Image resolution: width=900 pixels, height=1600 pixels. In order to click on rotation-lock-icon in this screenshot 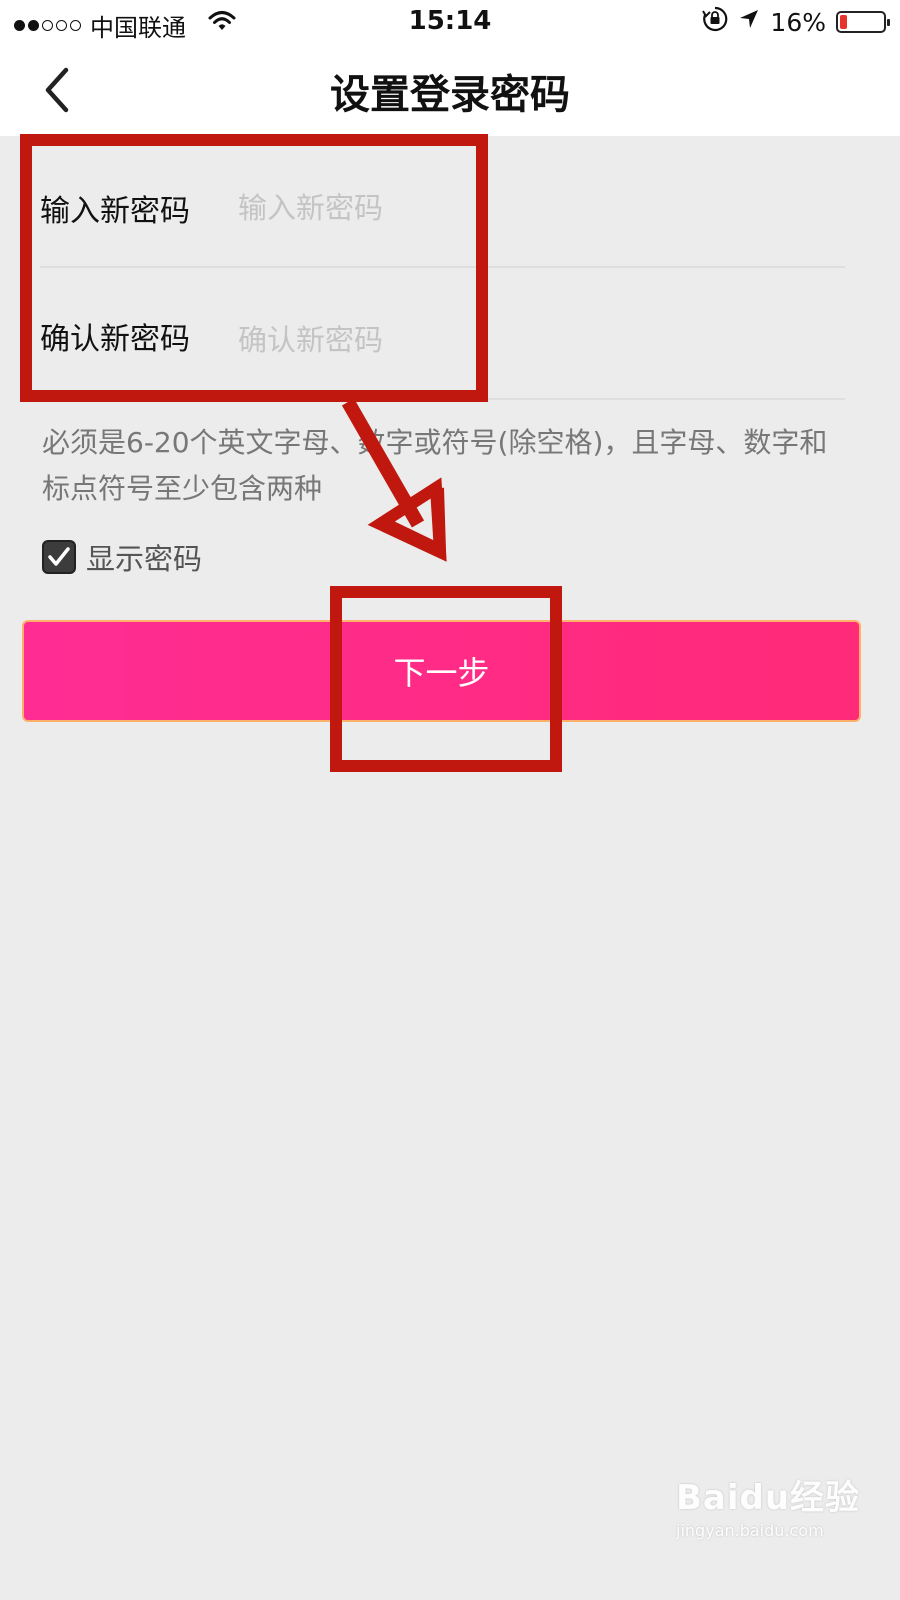, I will do `click(715, 22)`.